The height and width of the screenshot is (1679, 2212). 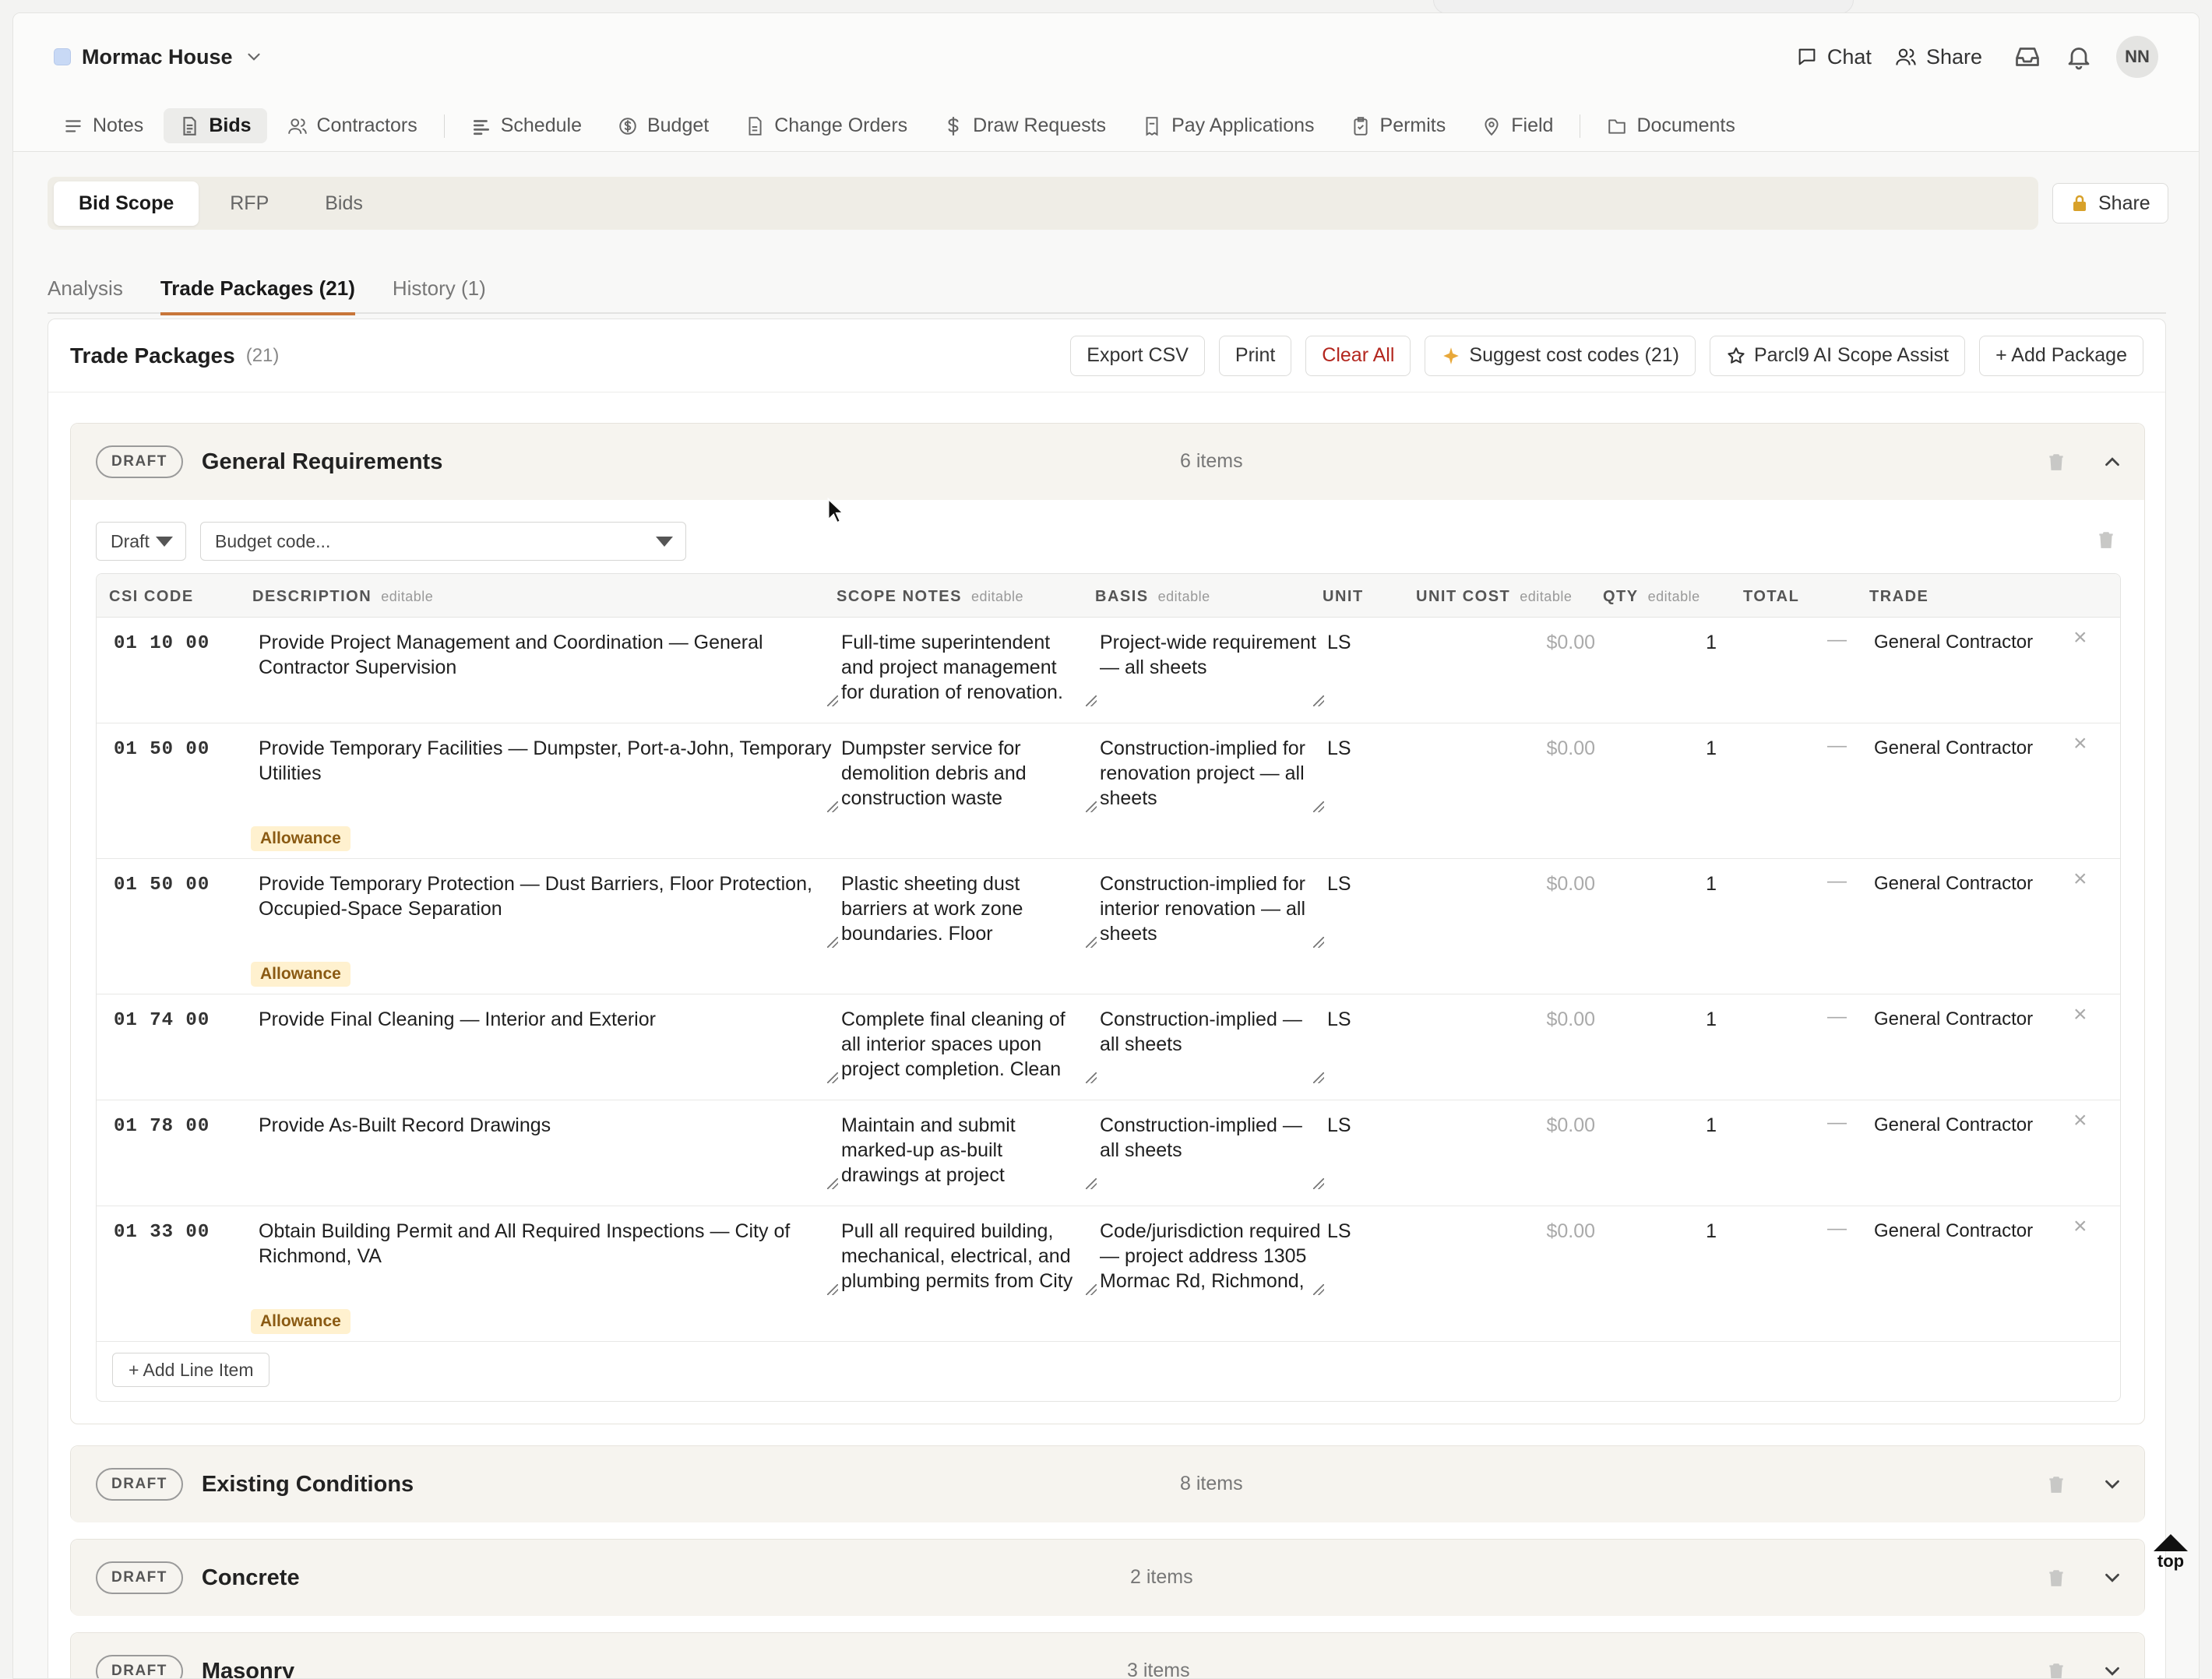 What do you see at coordinates (1834, 57) in the screenshot?
I see `chat-button: Chat` at bounding box center [1834, 57].